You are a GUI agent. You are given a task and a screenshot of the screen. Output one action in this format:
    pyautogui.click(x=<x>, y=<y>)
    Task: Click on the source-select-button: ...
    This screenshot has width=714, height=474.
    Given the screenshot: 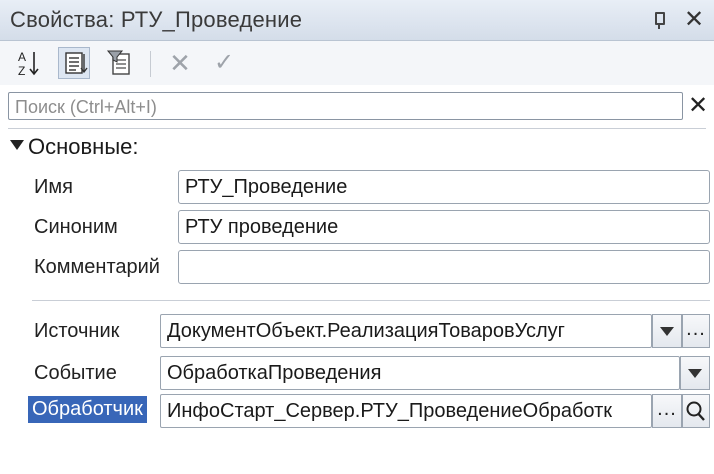 What is the action you would take?
    pyautogui.click(x=696, y=331)
    